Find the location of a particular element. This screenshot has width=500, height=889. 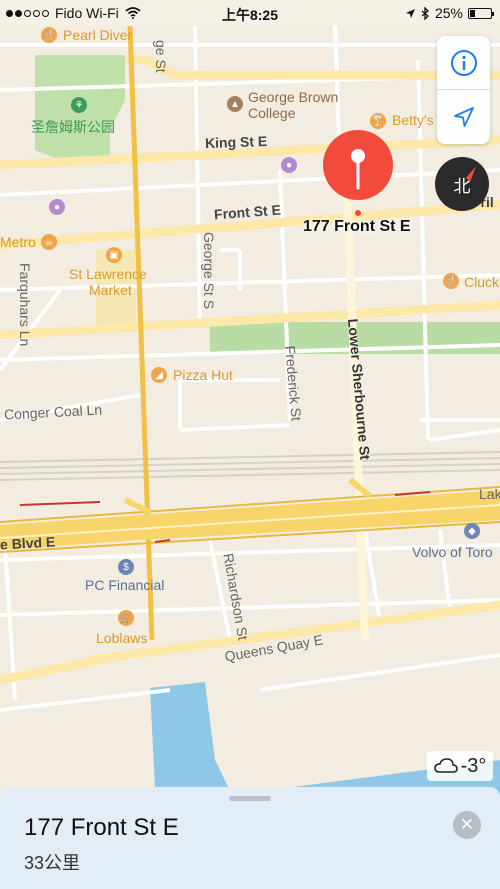

poi-cluck: Cluck is located at coordinates (481, 282).